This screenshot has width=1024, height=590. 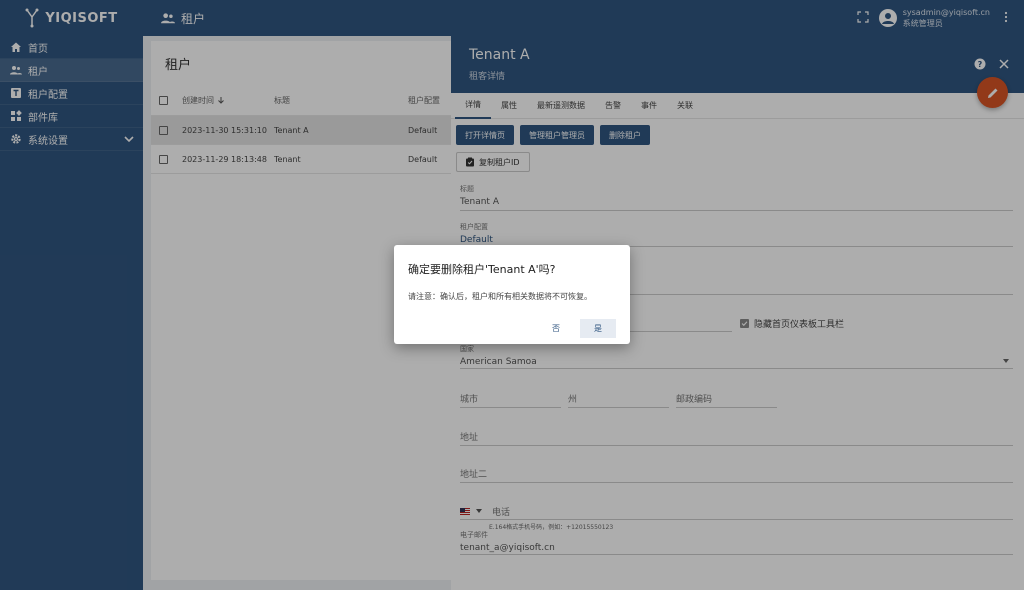 What do you see at coordinates (500, 296) in the screenshot?
I see `dialog-message: 请注意：确认后，租户和所有相关数据将不可恢复。` at bounding box center [500, 296].